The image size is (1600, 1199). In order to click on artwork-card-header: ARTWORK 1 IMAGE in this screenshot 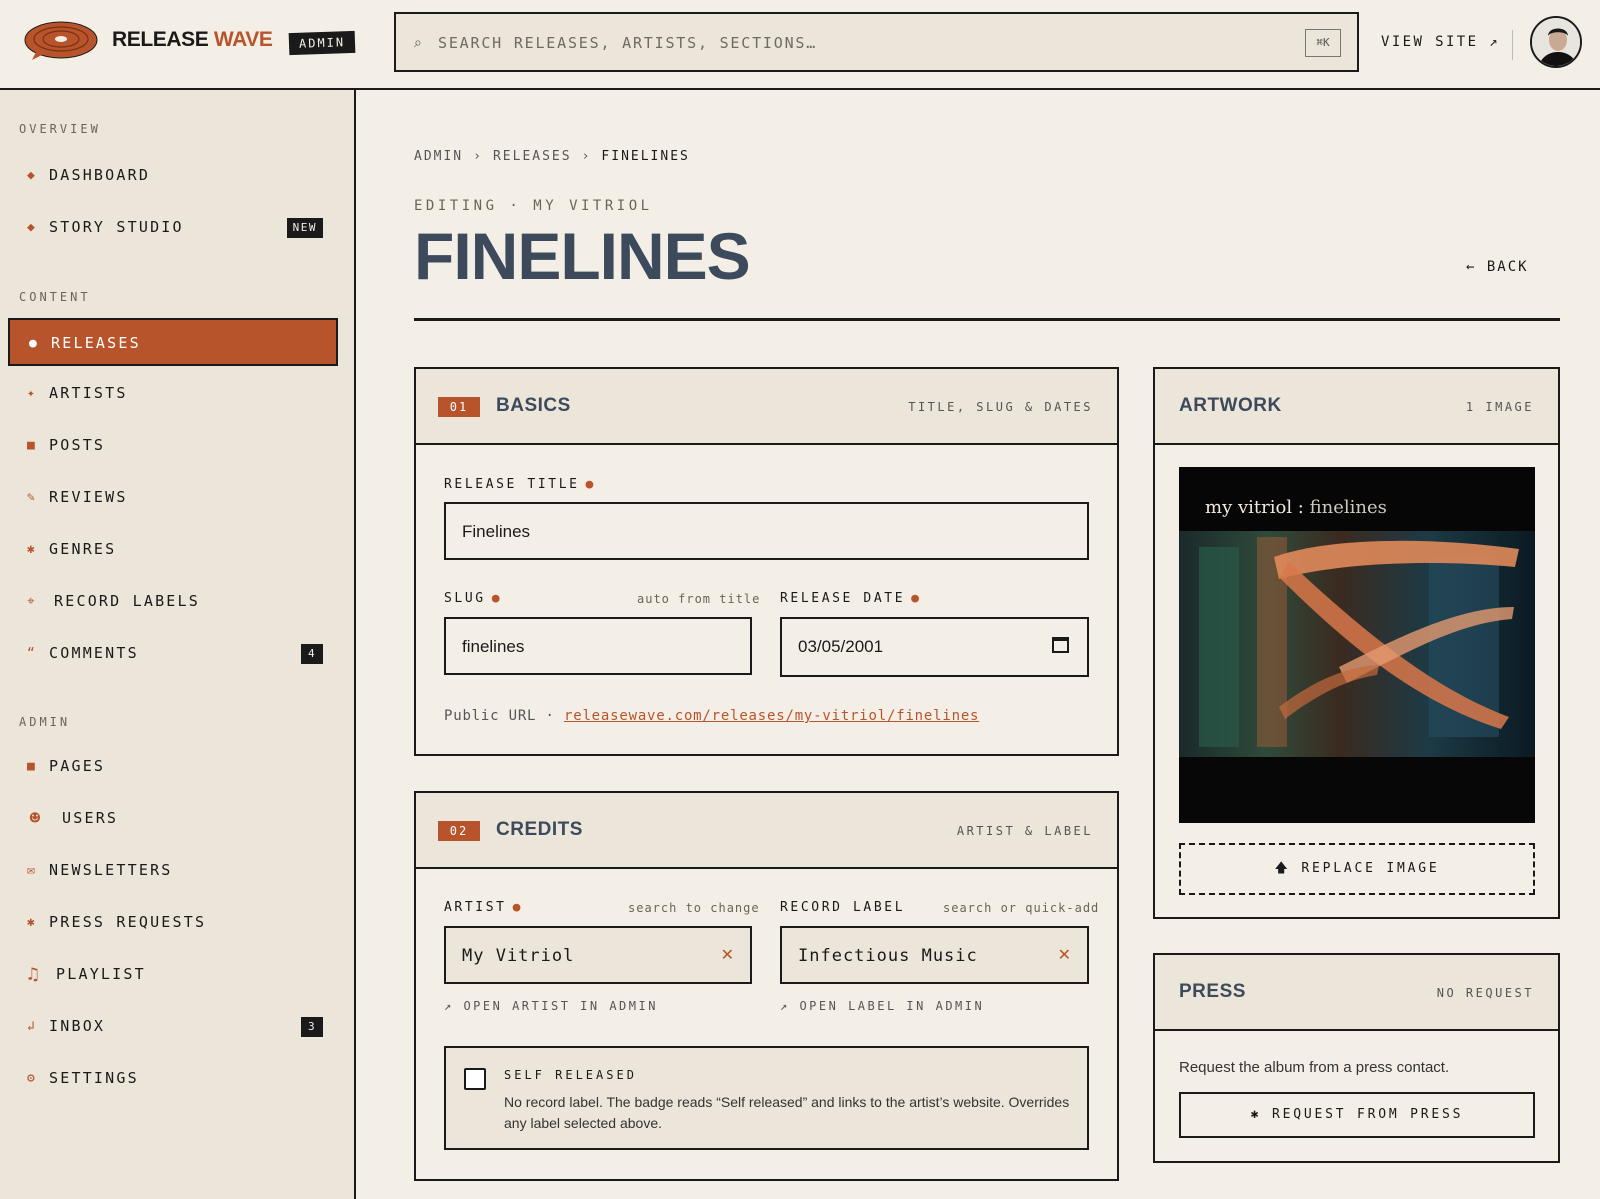, I will do `click(1356, 407)`.